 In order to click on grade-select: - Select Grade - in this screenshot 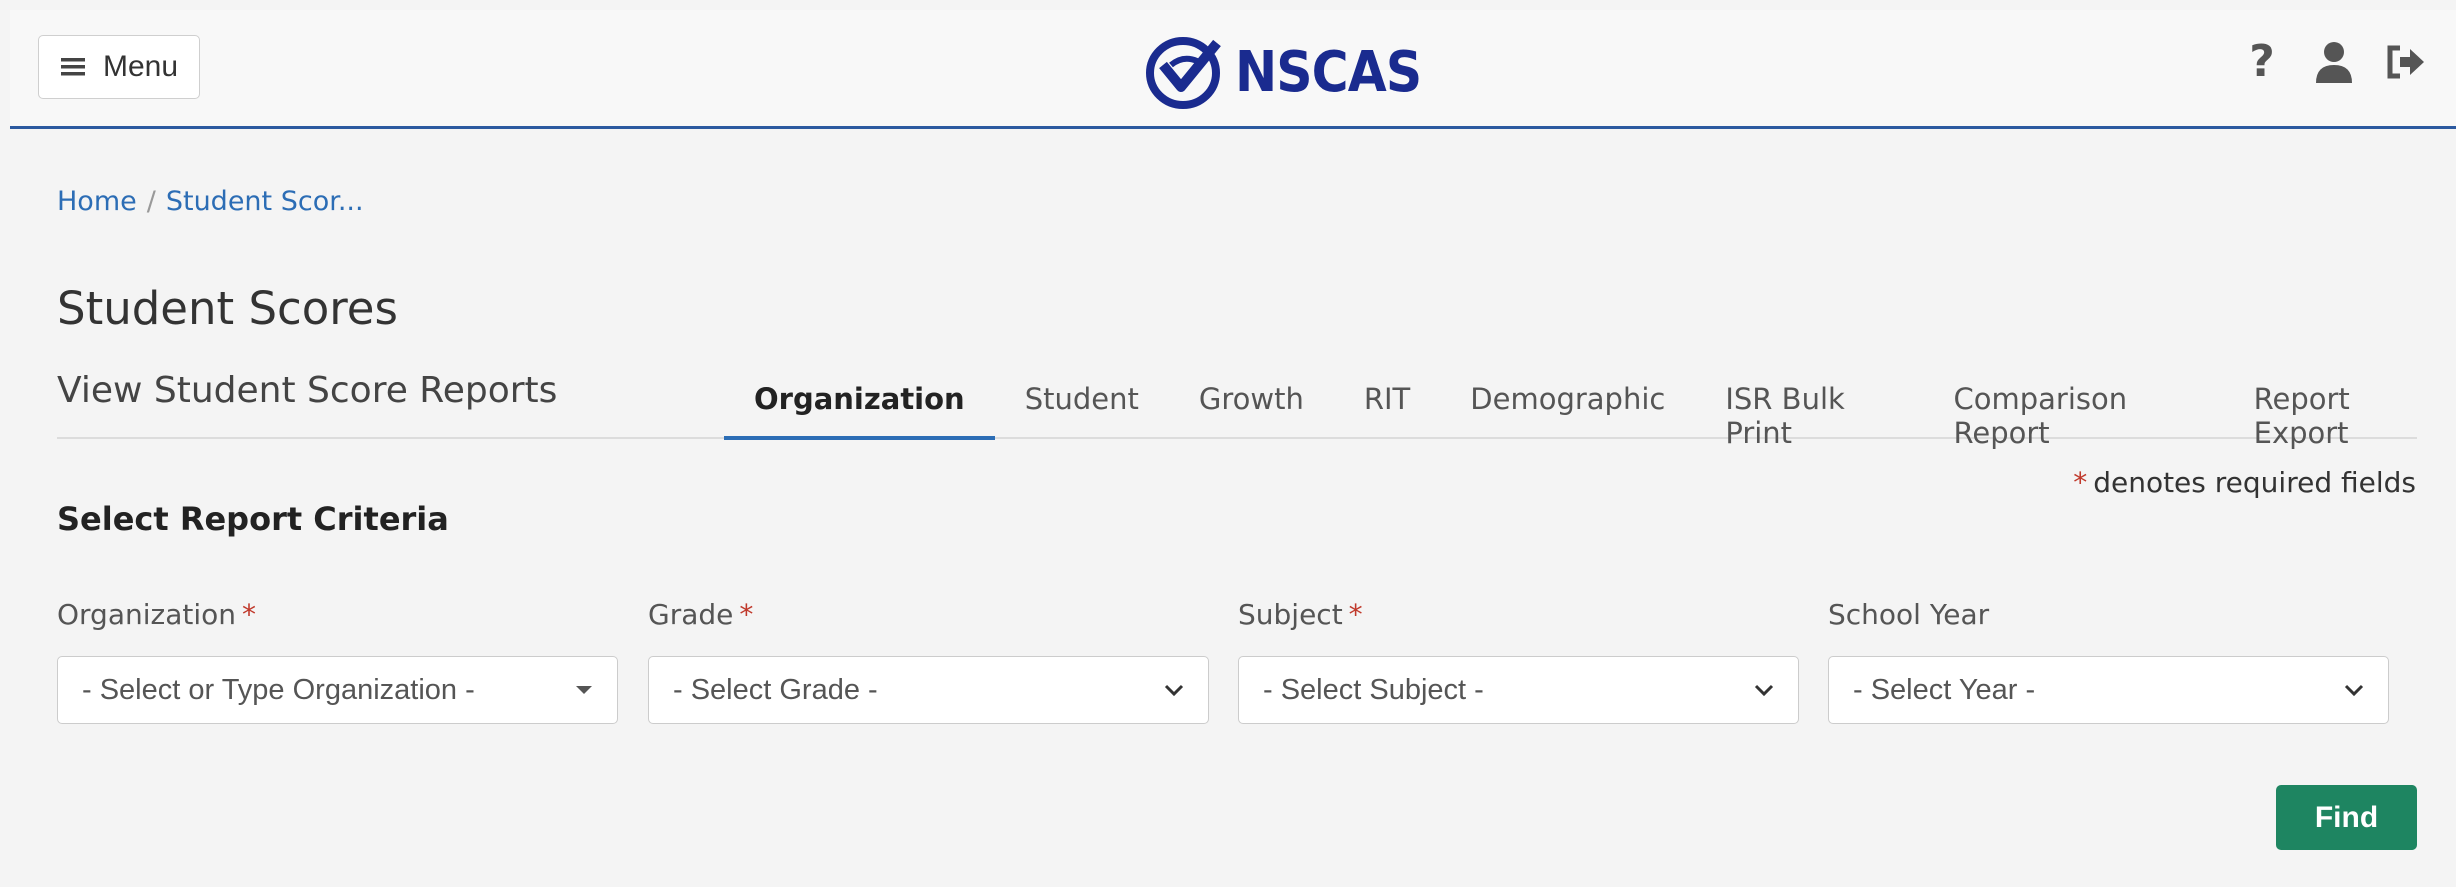, I will do `click(928, 690)`.